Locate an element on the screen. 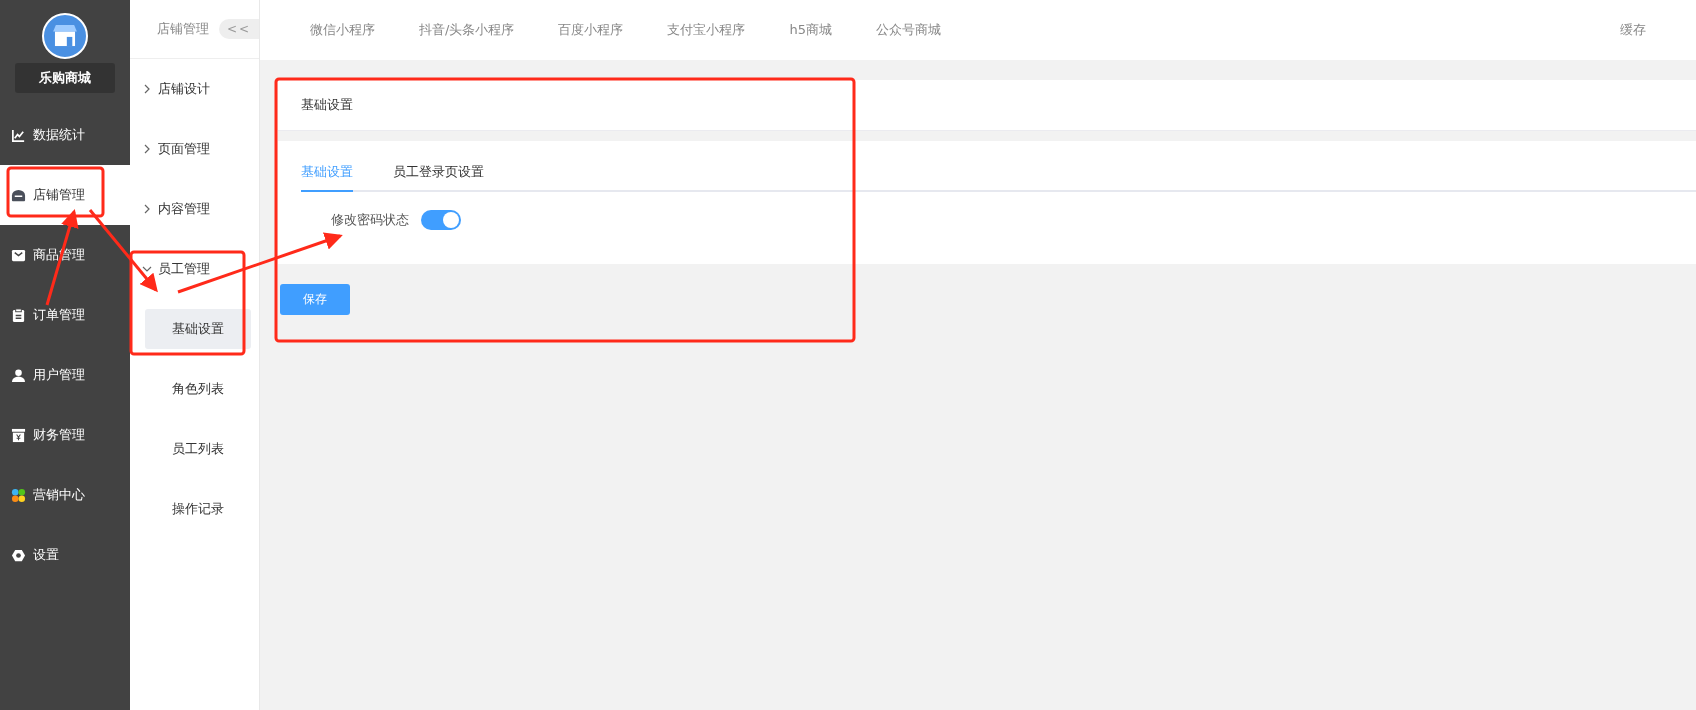 The height and width of the screenshot is (710, 1696). sidebar-item: 设置 is located at coordinates (65, 555).